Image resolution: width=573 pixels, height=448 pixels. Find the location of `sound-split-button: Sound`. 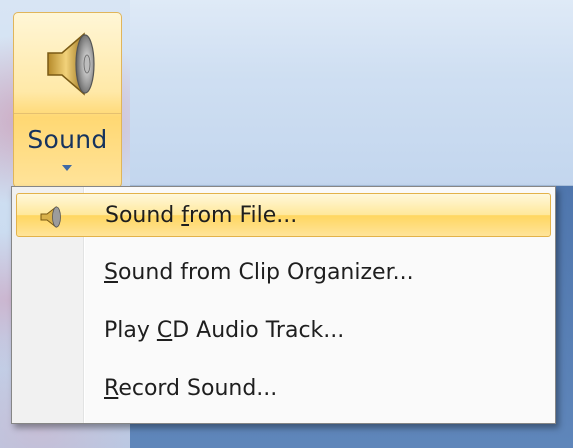

sound-split-button: Sound is located at coordinates (67, 100).